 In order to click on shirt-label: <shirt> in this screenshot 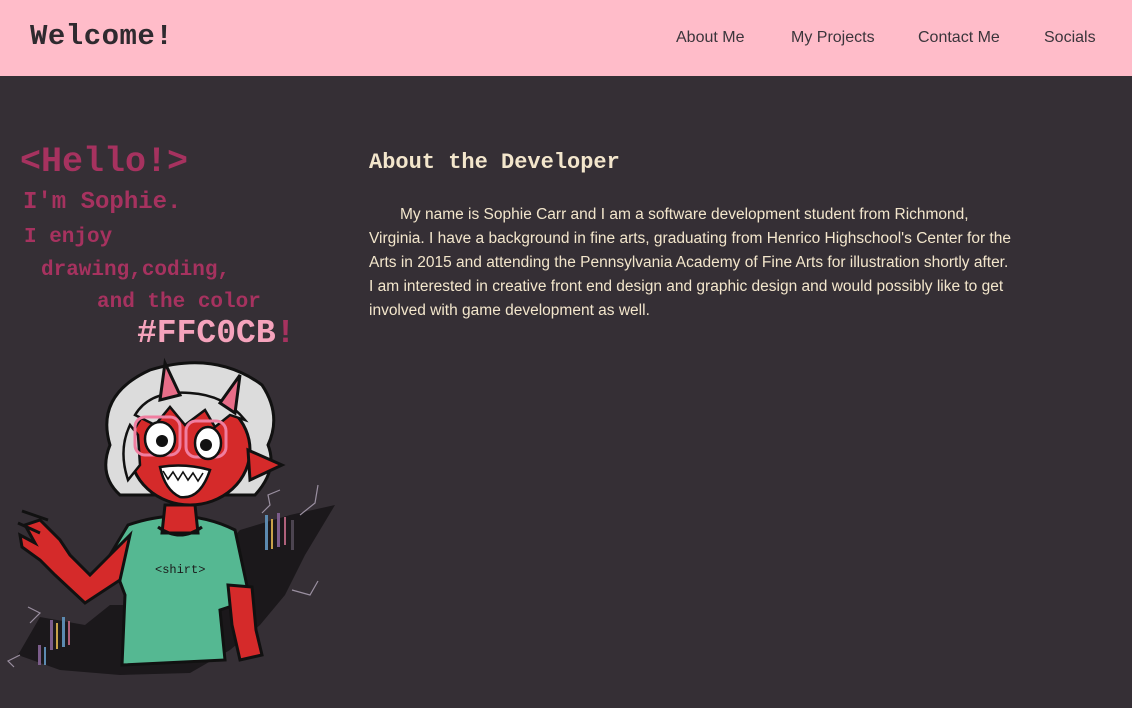, I will do `click(180, 570)`.